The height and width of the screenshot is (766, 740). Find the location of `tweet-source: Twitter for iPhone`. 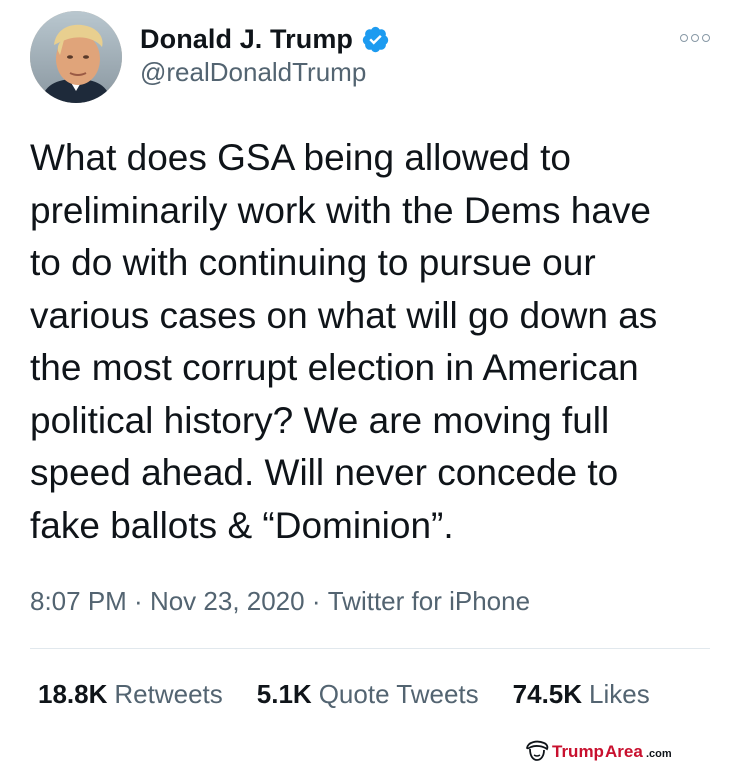

tweet-source: Twitter for iPhone is located at coordinates (429, 601).